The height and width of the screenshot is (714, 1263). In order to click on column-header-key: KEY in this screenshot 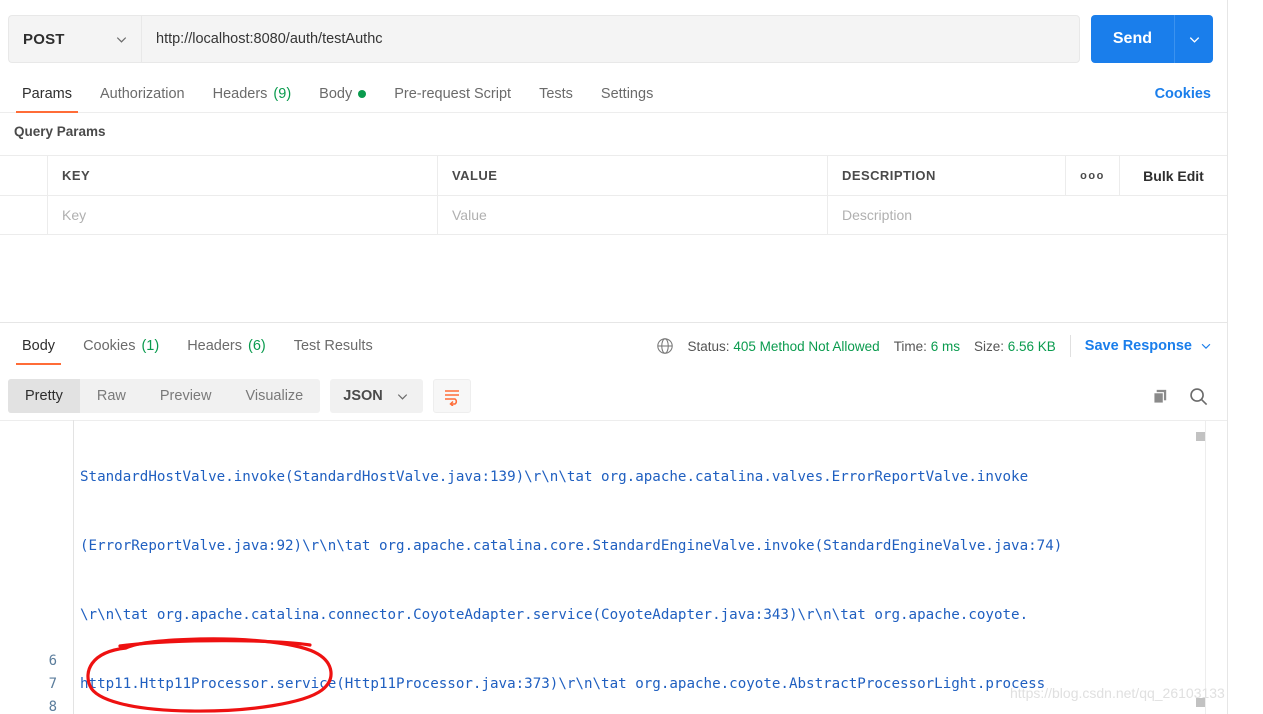, I will do `click(243, 175)`.